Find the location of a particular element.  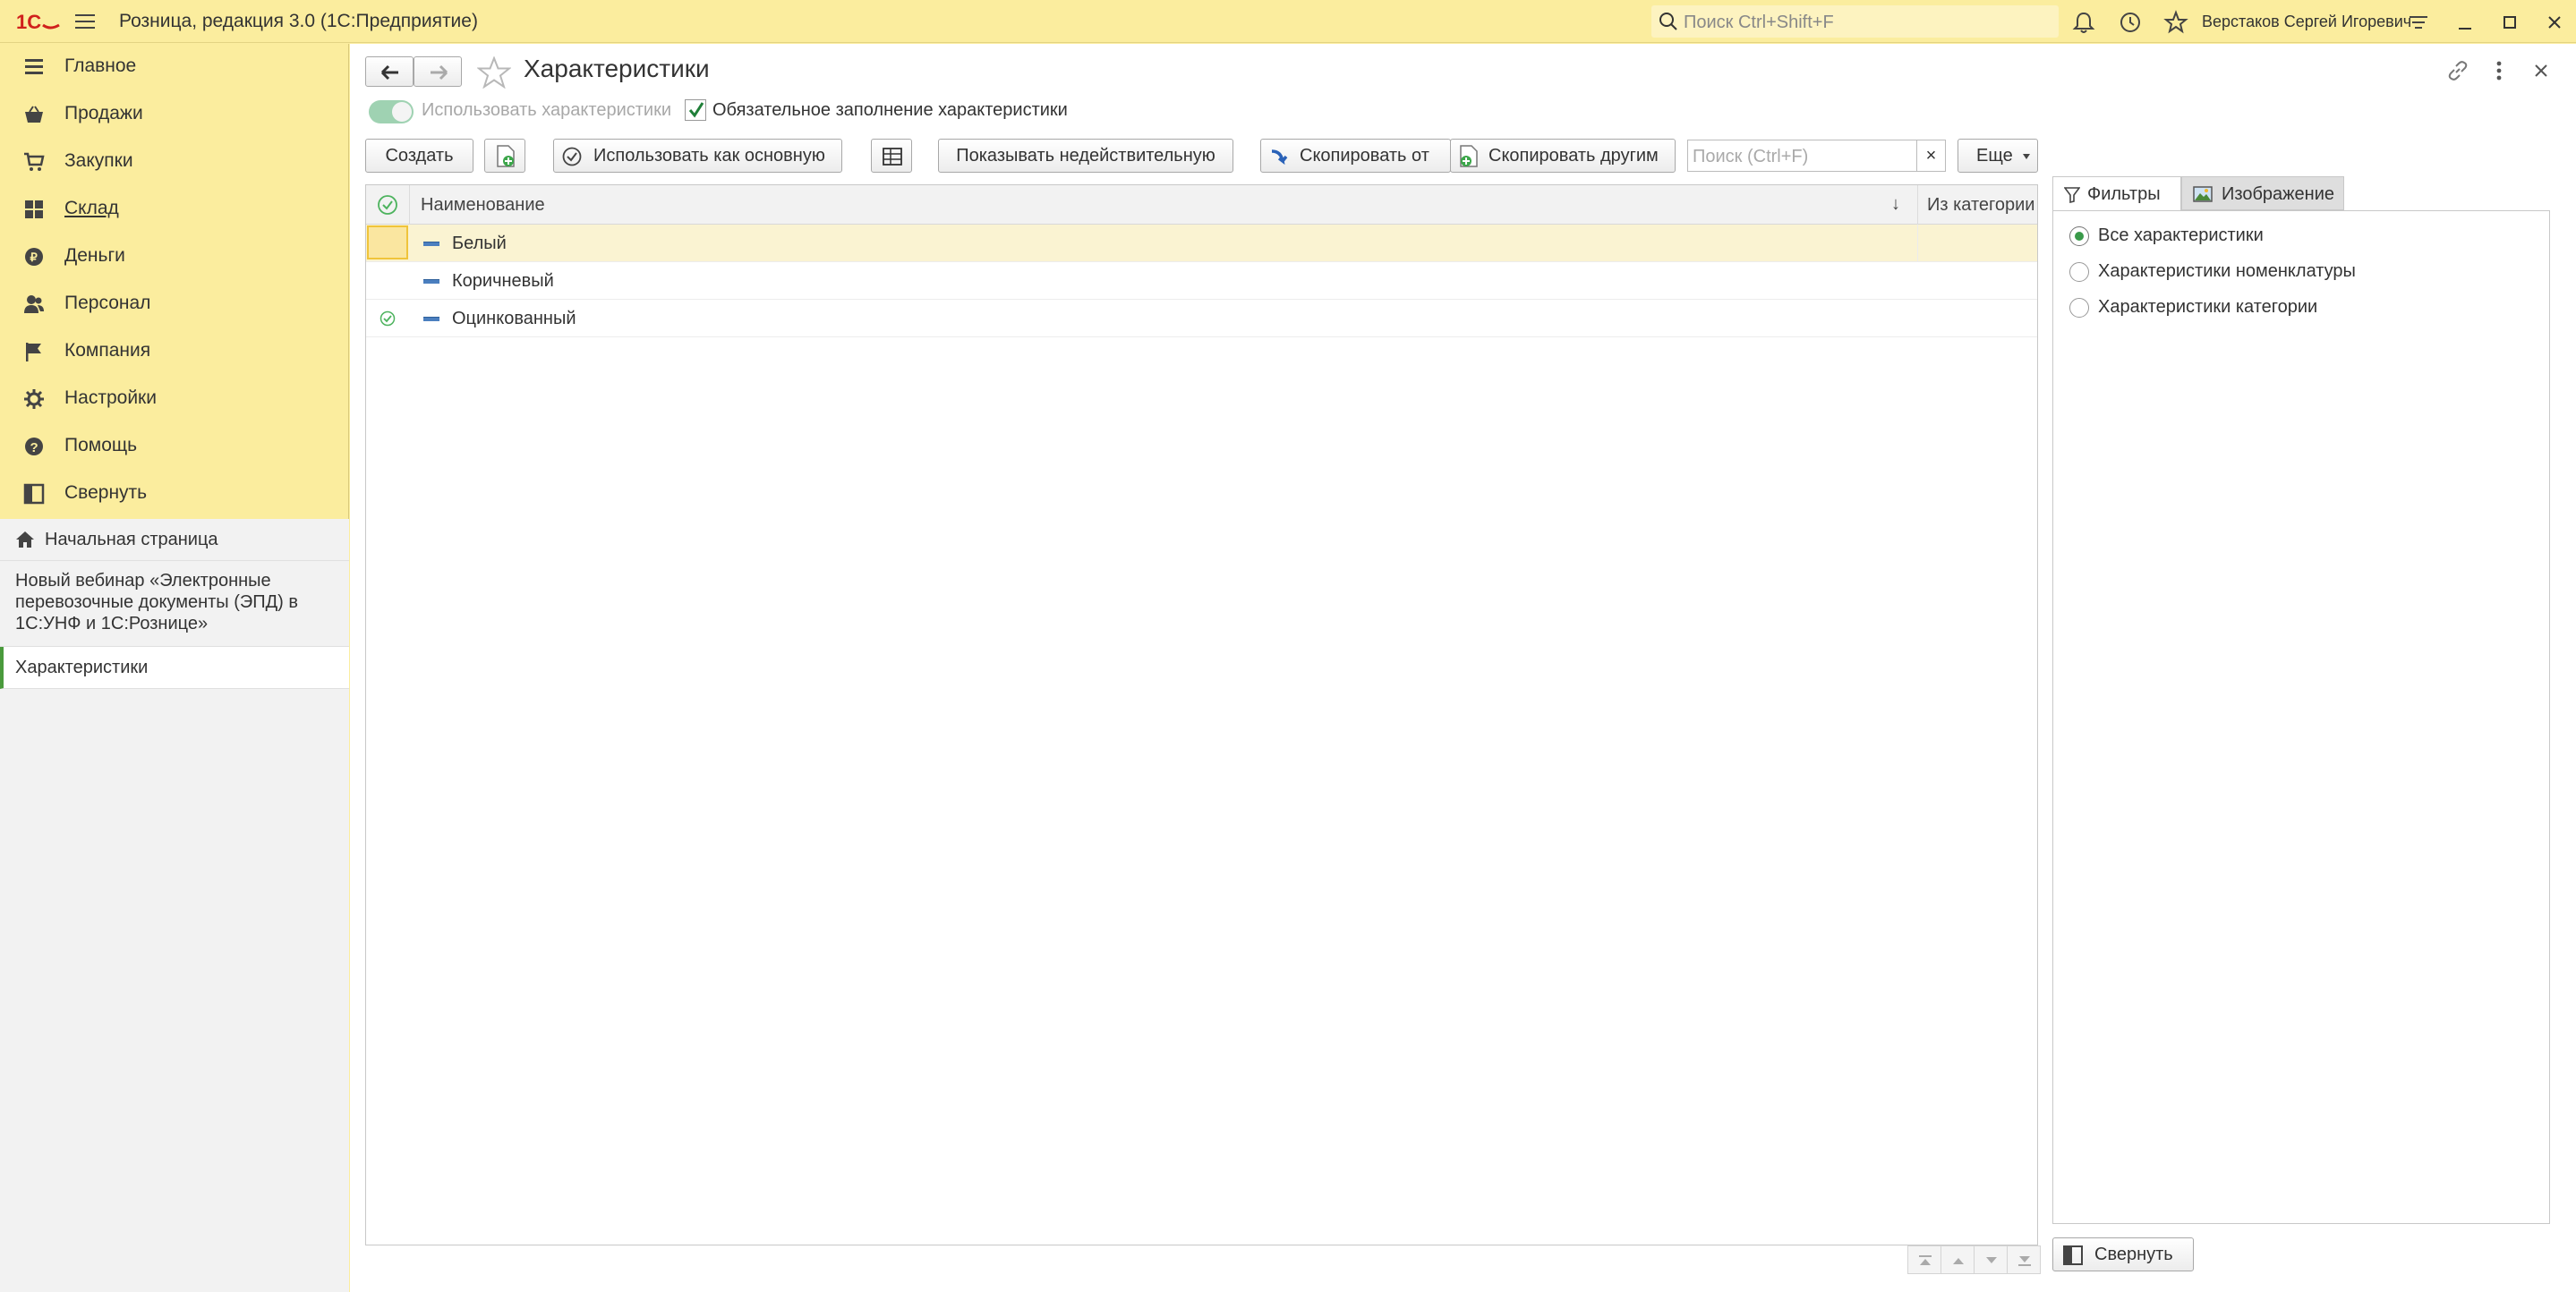

use-characteristics-toggle is located at coordinates (391, 111).